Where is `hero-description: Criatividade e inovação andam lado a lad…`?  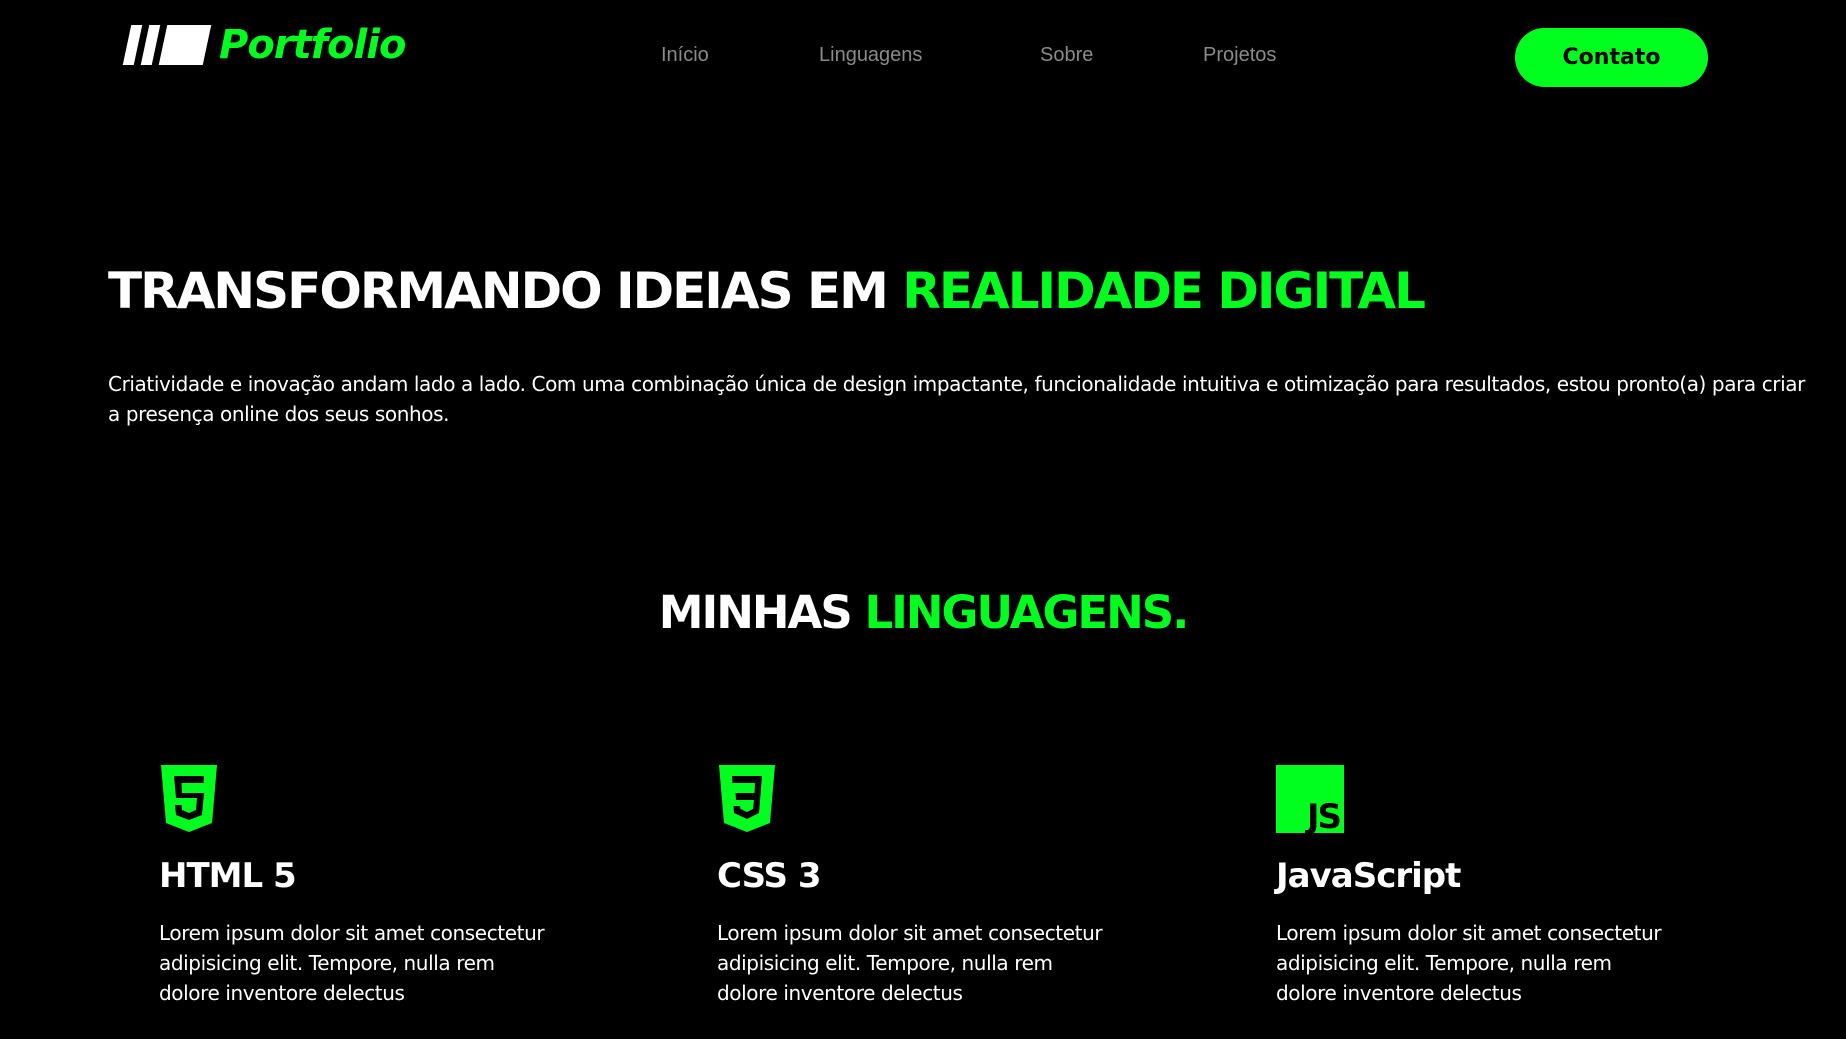 hero-description: Criatividade e inovação andam lado a lad… is located at coordinates (956, 399).